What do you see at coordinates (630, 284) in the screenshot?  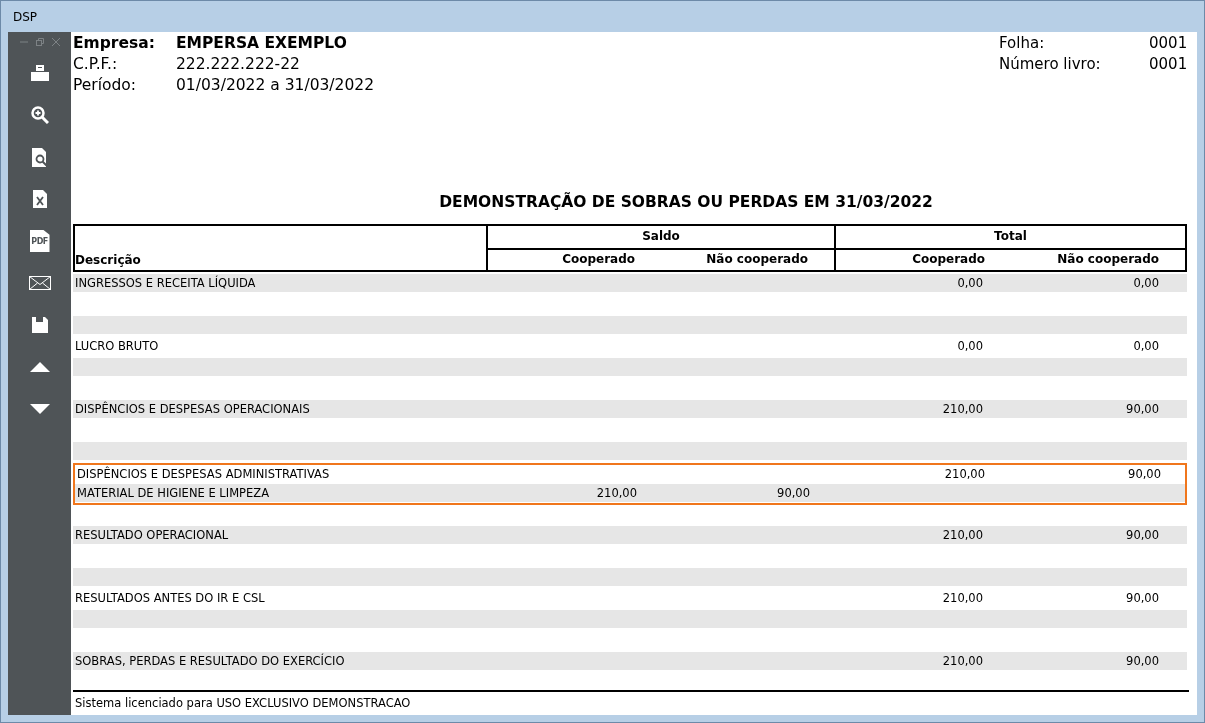 I see `table-row: INGRESSOS E RECEITA LÍQUIDA 0,00 0,00` at bounding box center [630, 284].